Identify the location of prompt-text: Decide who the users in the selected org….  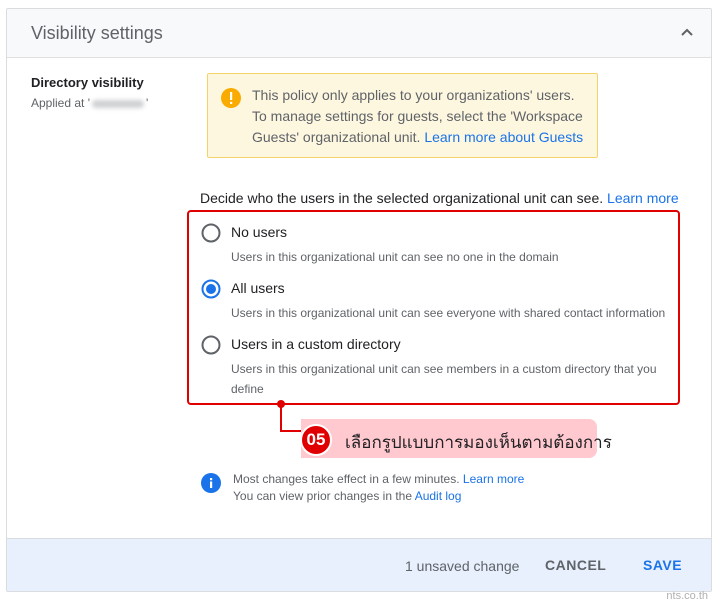
(402, 198).